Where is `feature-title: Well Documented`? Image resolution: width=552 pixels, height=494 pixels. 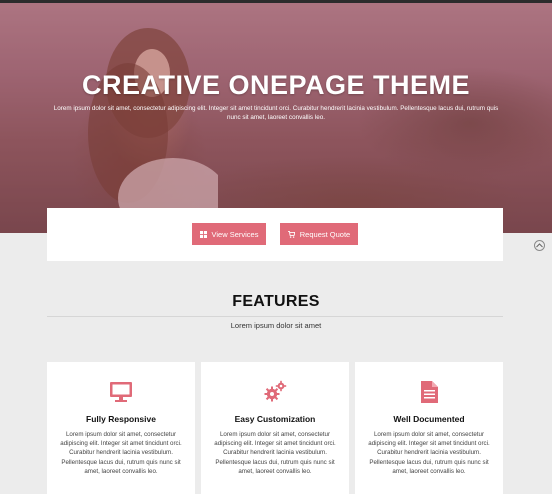 feature-title: Well Documented is located at coordinates (429, 419).